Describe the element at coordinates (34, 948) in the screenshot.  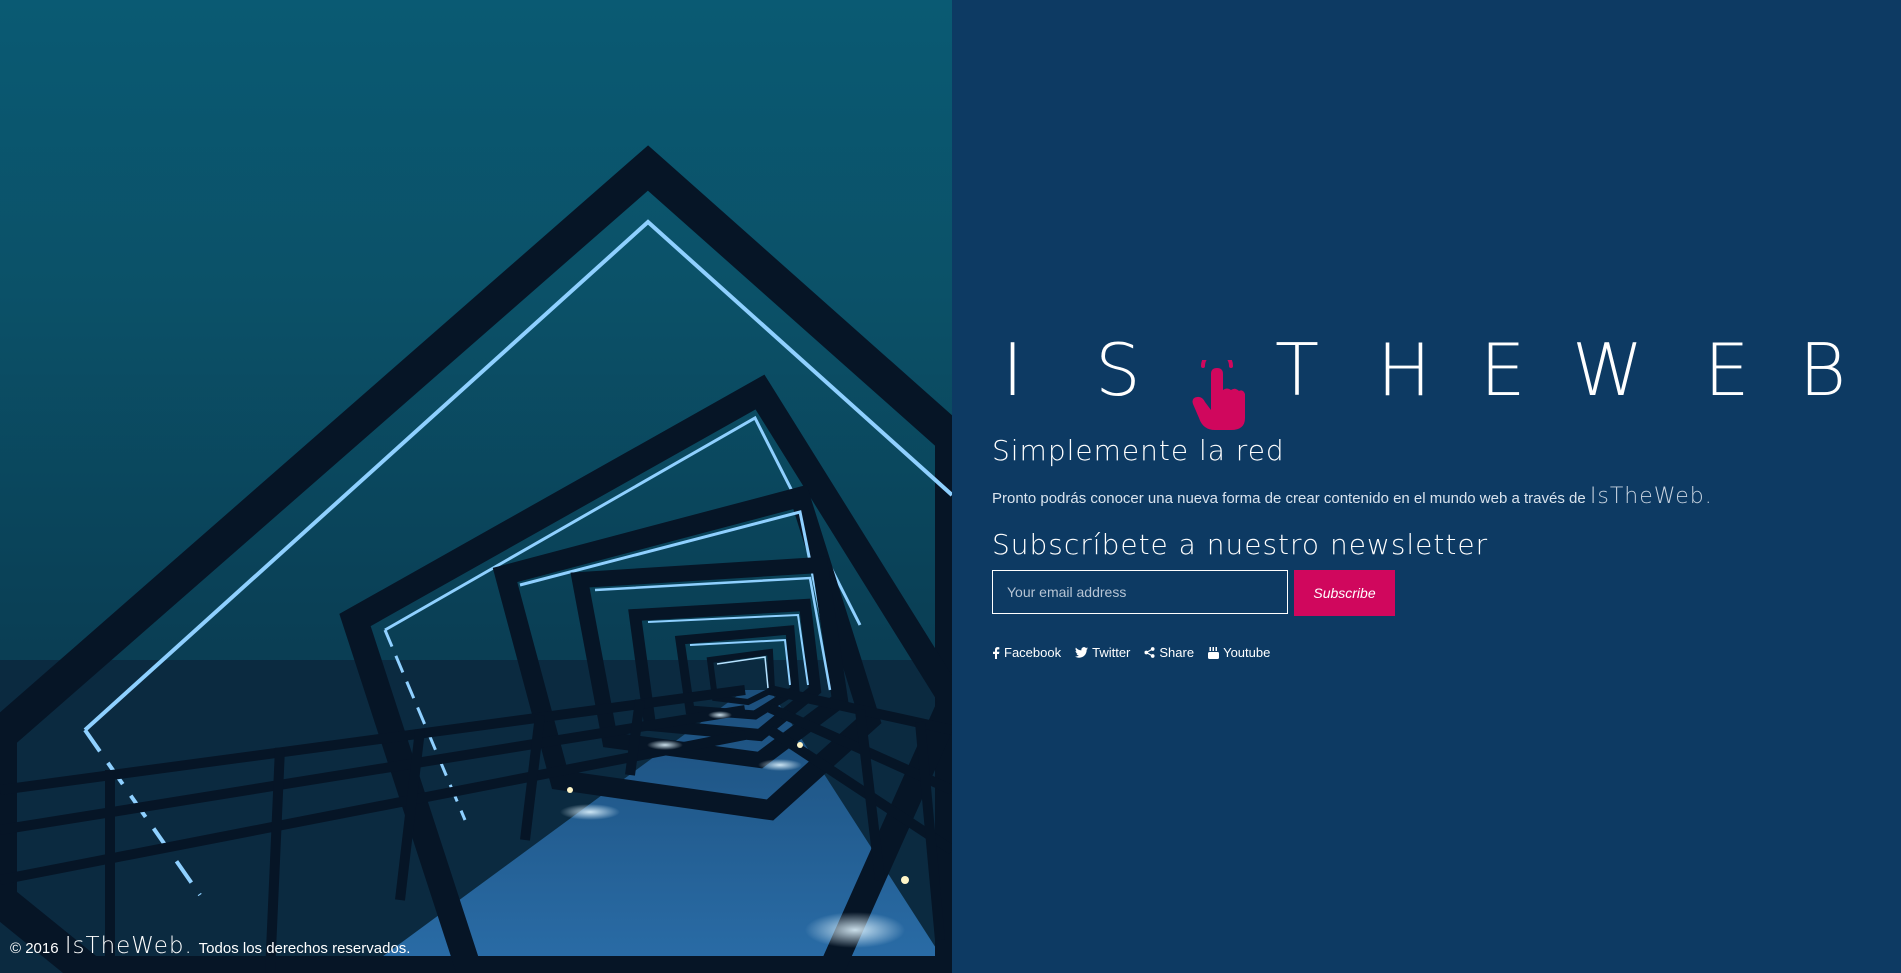
I see `copyright-prefix: © 2016` at that location.